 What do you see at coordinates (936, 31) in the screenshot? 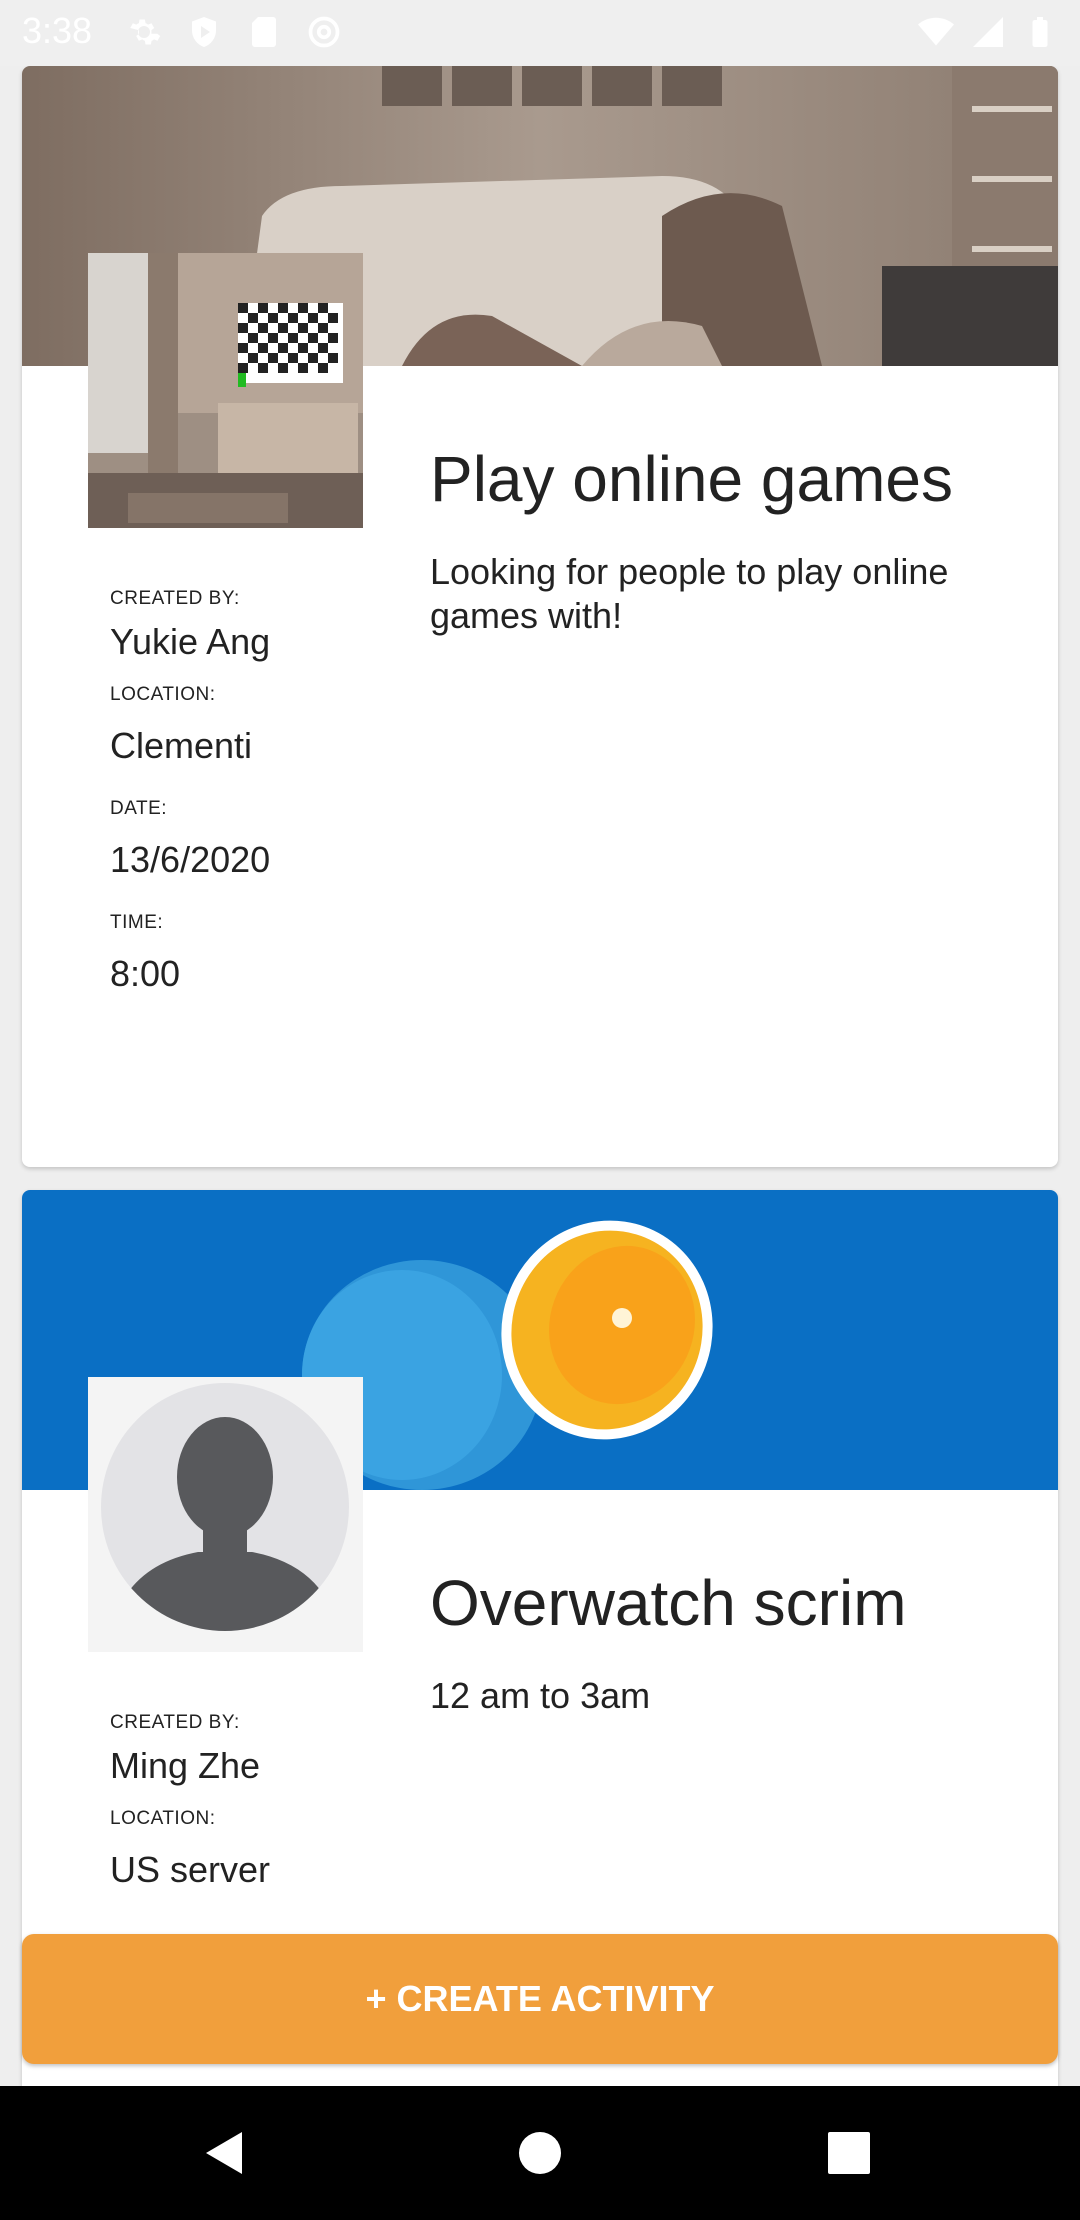
I see `wifi-icon` at bounding box center [936, 31].